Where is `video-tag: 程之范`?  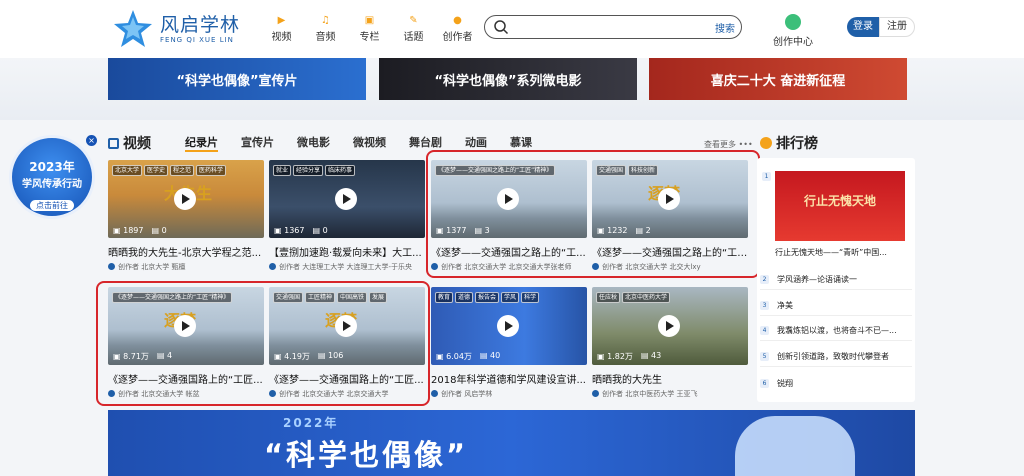
video-tag: 程之范 is located at coordinates (182, 170).